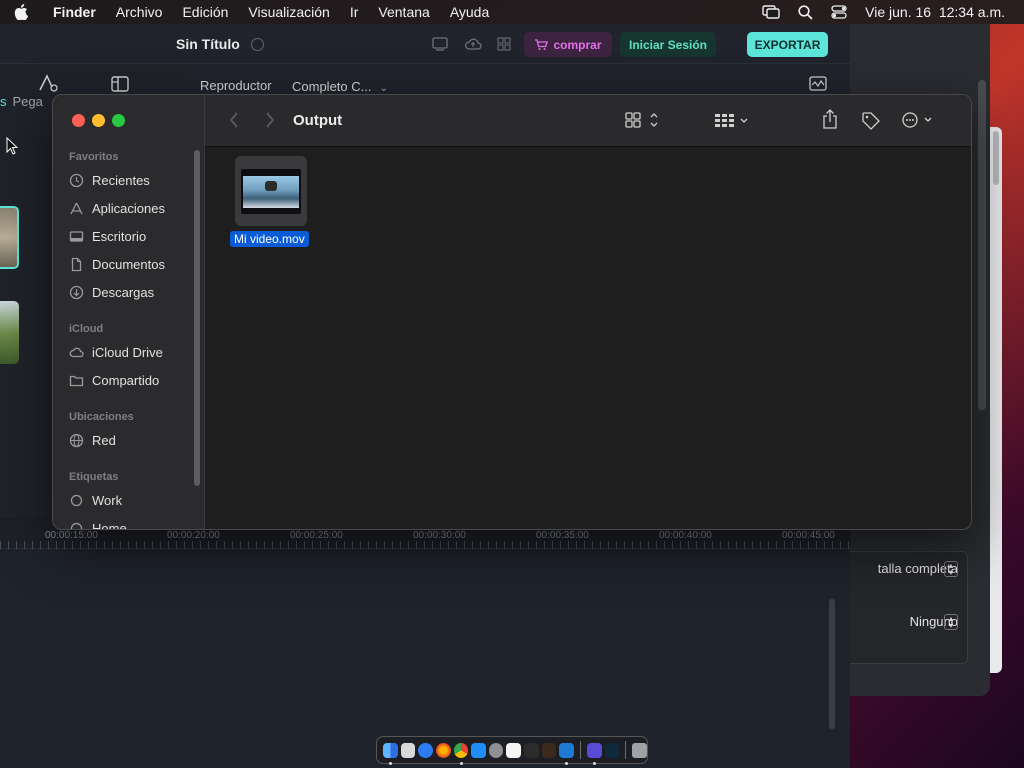 This screenshot has width=1024, height=768. What do you see at coordinates (197, 318) in the screenshot?
I see `sidebar-scrollbar` at bounding box center [197, 318].